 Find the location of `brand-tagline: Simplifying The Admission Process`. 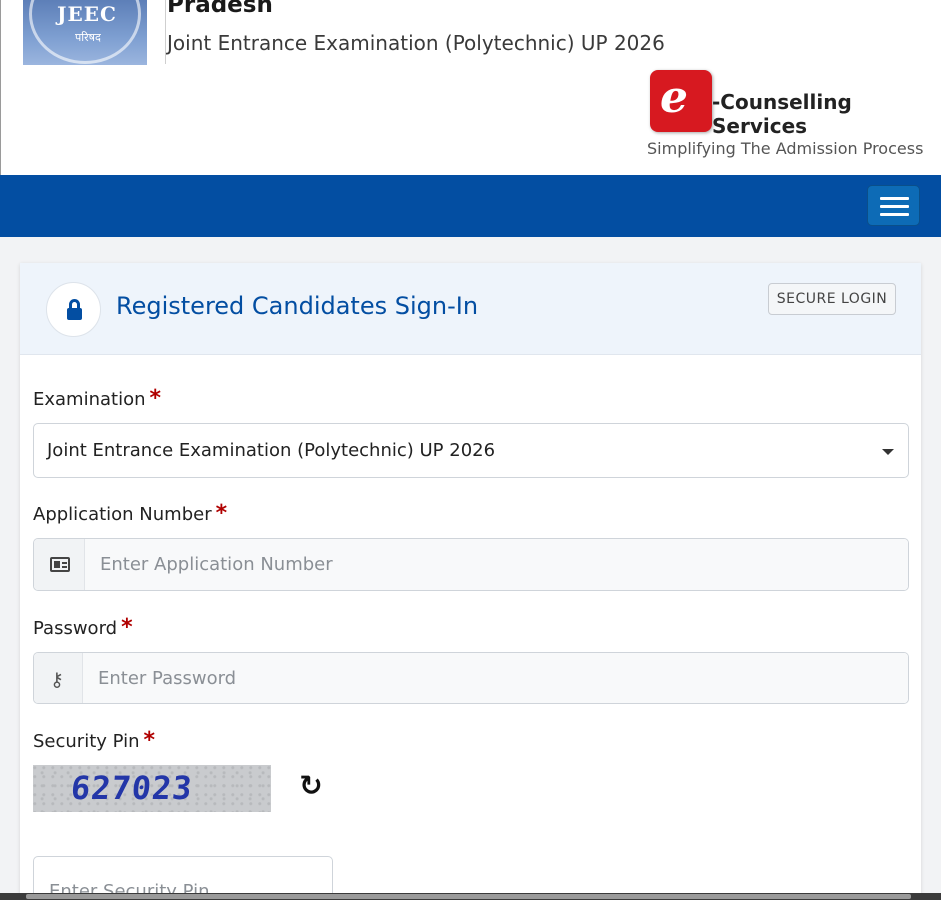

brand-tagline: Simplifying The Admission Process is located at coordinates (785, 148).